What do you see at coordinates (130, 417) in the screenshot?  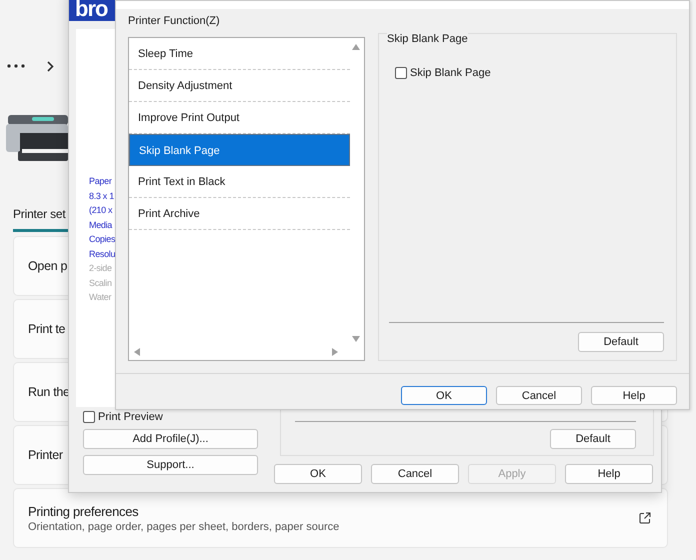 I see `checkbox-label: Print Preview` at bounding box center [130, 417].